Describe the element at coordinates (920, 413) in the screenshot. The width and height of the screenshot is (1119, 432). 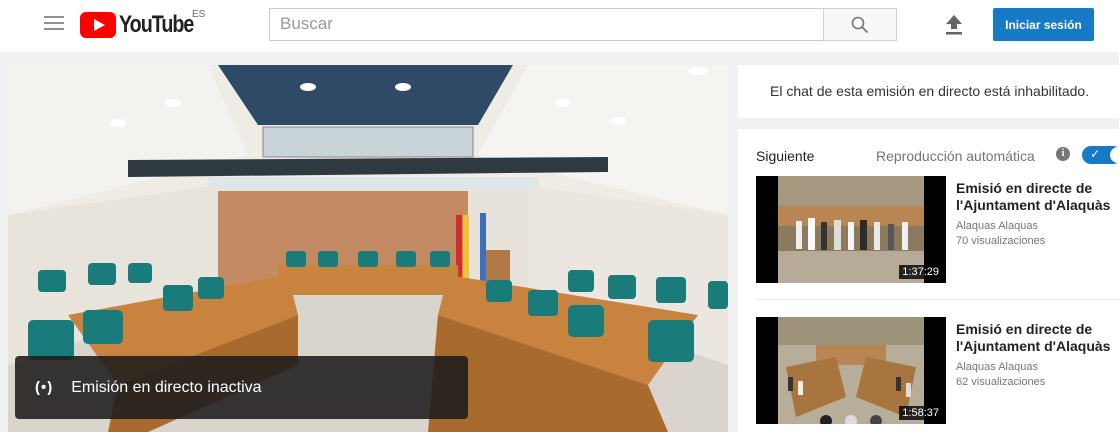
I see `video-duration: 1:58:37` at that location.